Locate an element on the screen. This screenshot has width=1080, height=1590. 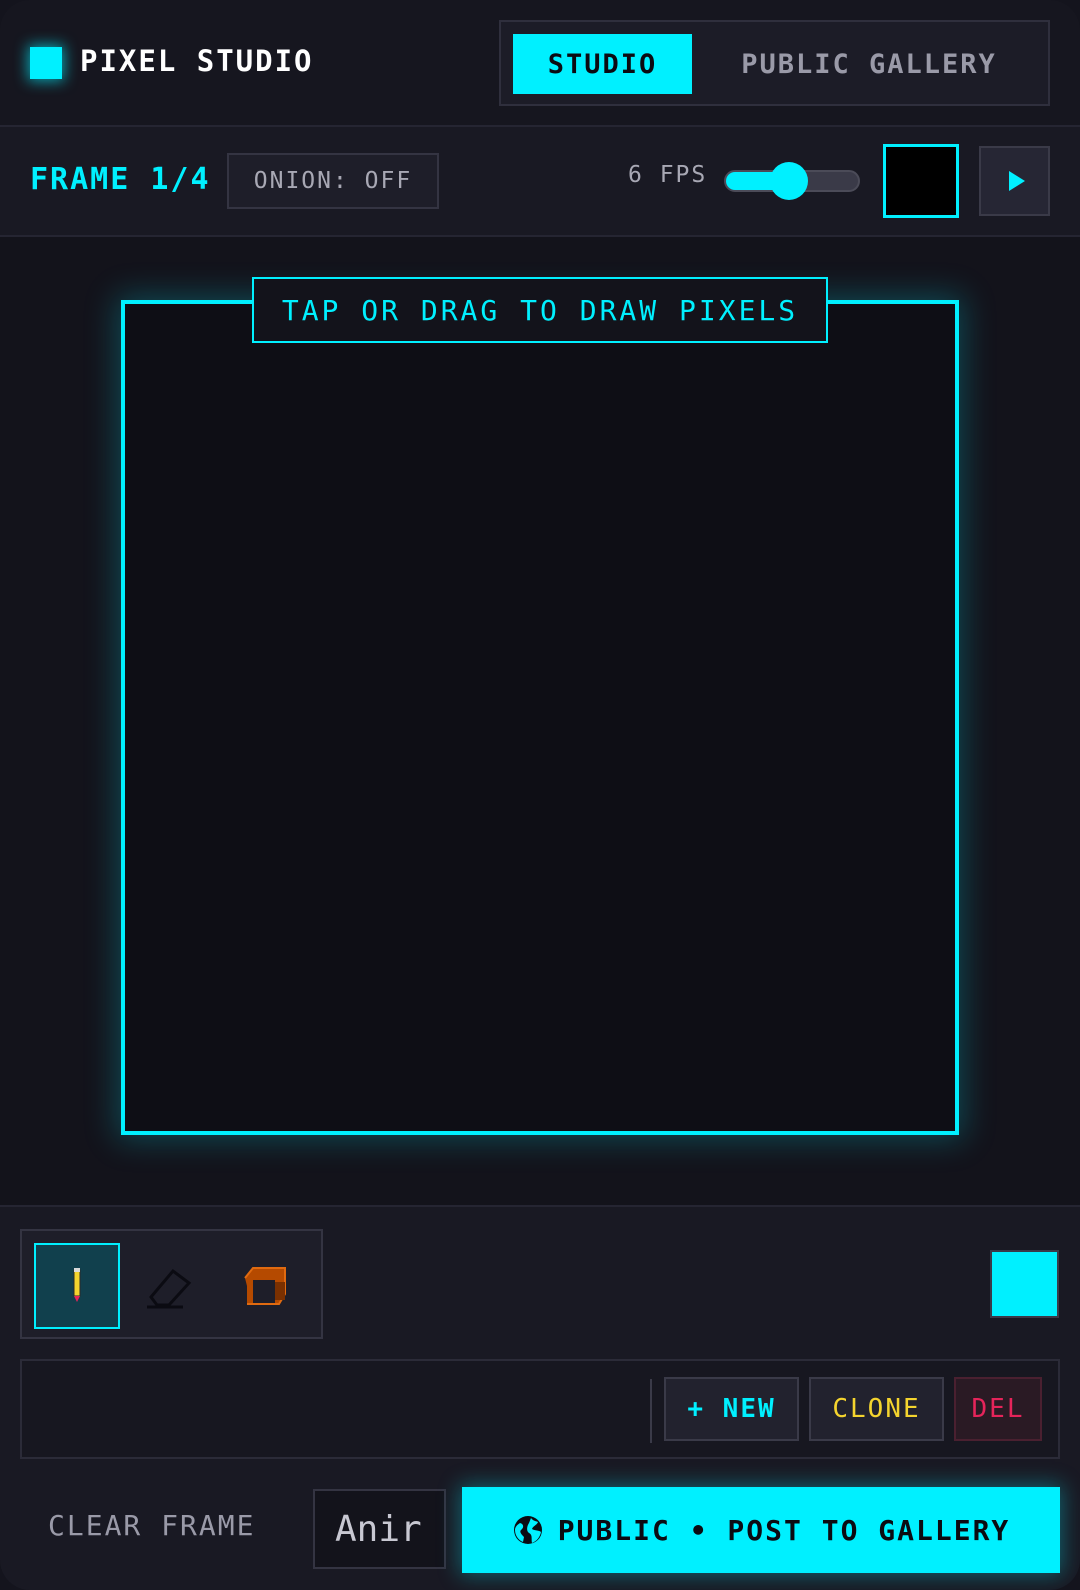
canvas-hint: TAP OR DRAG TO DRAW PIXELS is located at coordinates (540, 310).